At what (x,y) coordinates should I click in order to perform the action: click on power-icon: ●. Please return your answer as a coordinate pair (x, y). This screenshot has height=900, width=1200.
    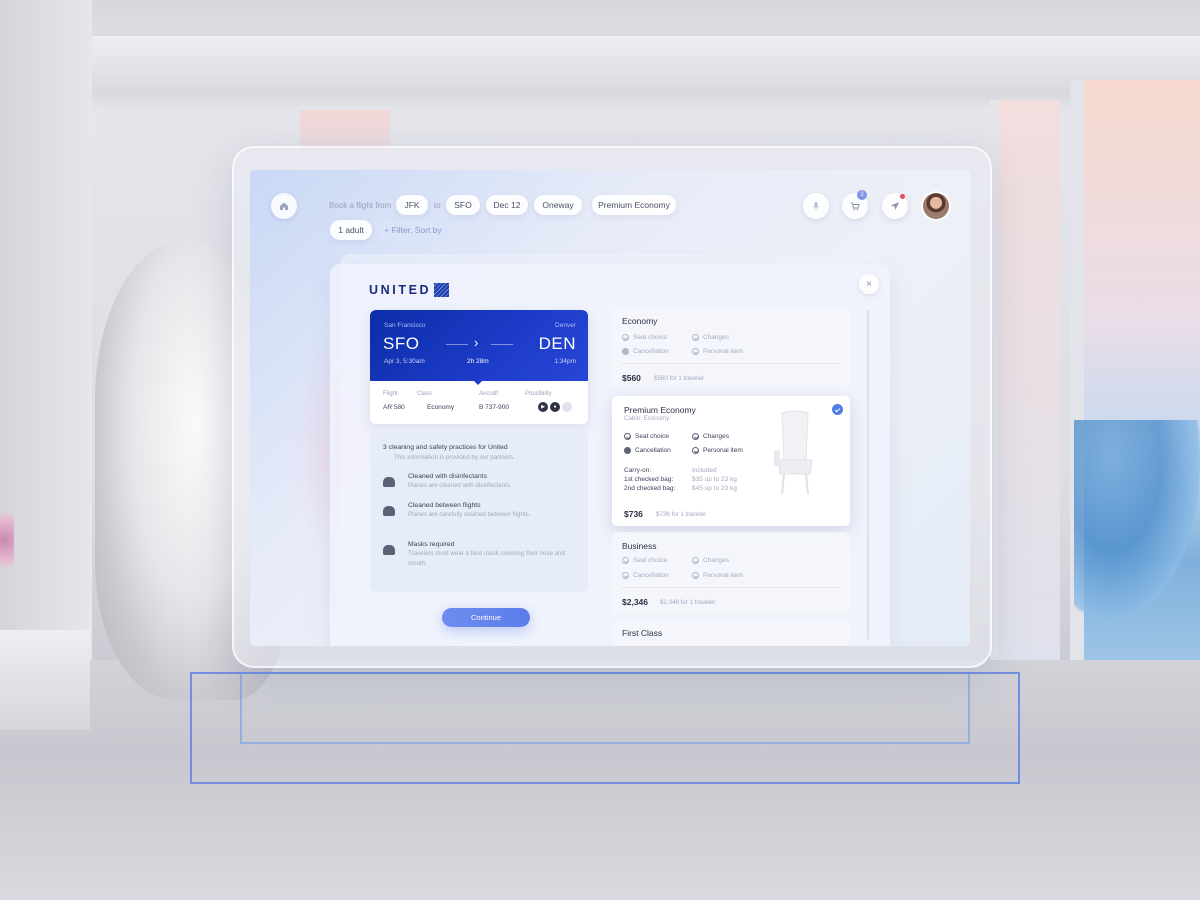
    Looking at the image, I should click on (555, 407).